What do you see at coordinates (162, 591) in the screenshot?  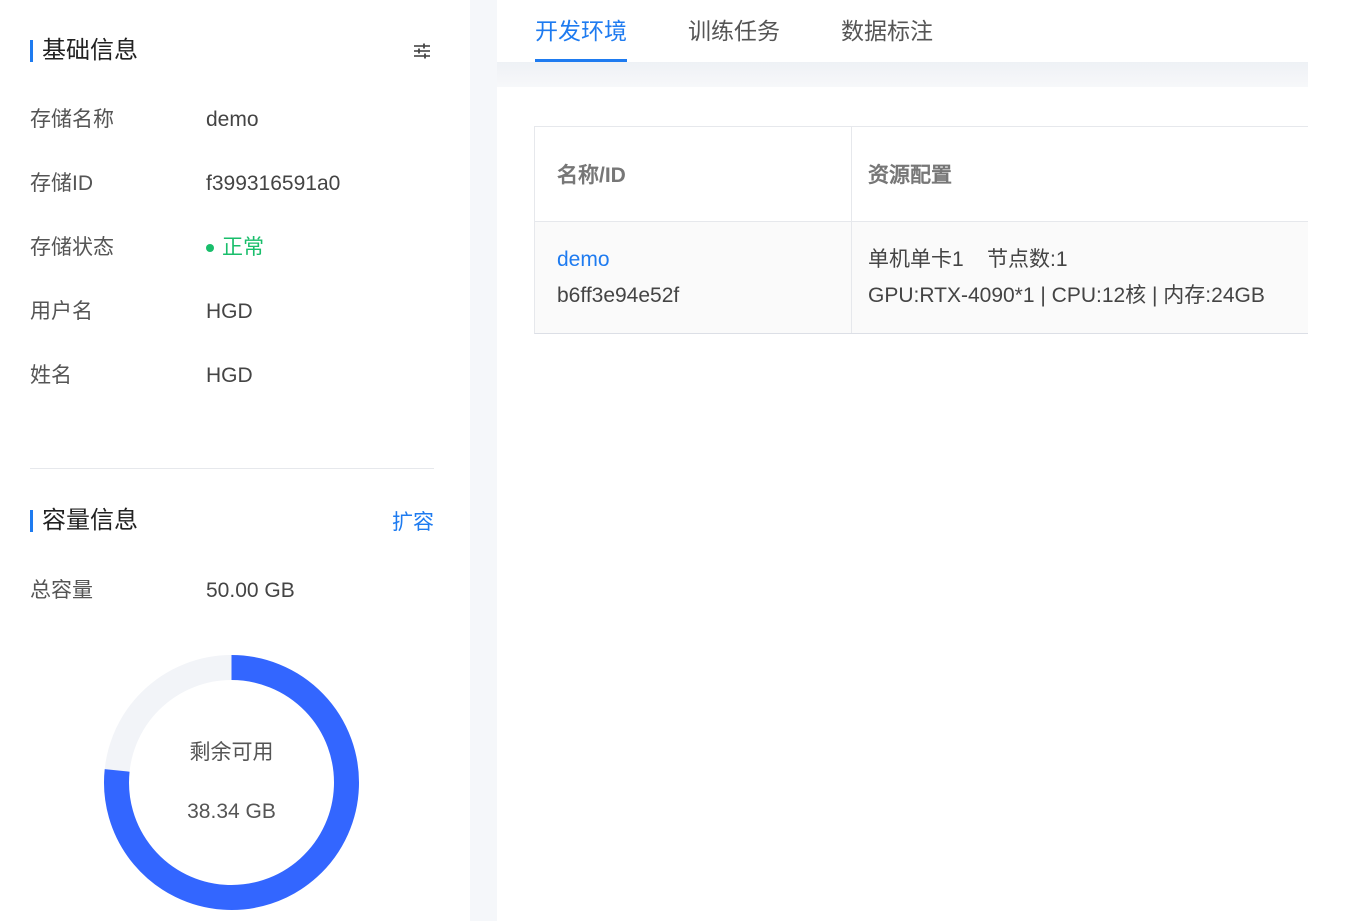 I see `info-row-total-capacity: 总容量 50.00 GB` at bounding box center [162, 591].